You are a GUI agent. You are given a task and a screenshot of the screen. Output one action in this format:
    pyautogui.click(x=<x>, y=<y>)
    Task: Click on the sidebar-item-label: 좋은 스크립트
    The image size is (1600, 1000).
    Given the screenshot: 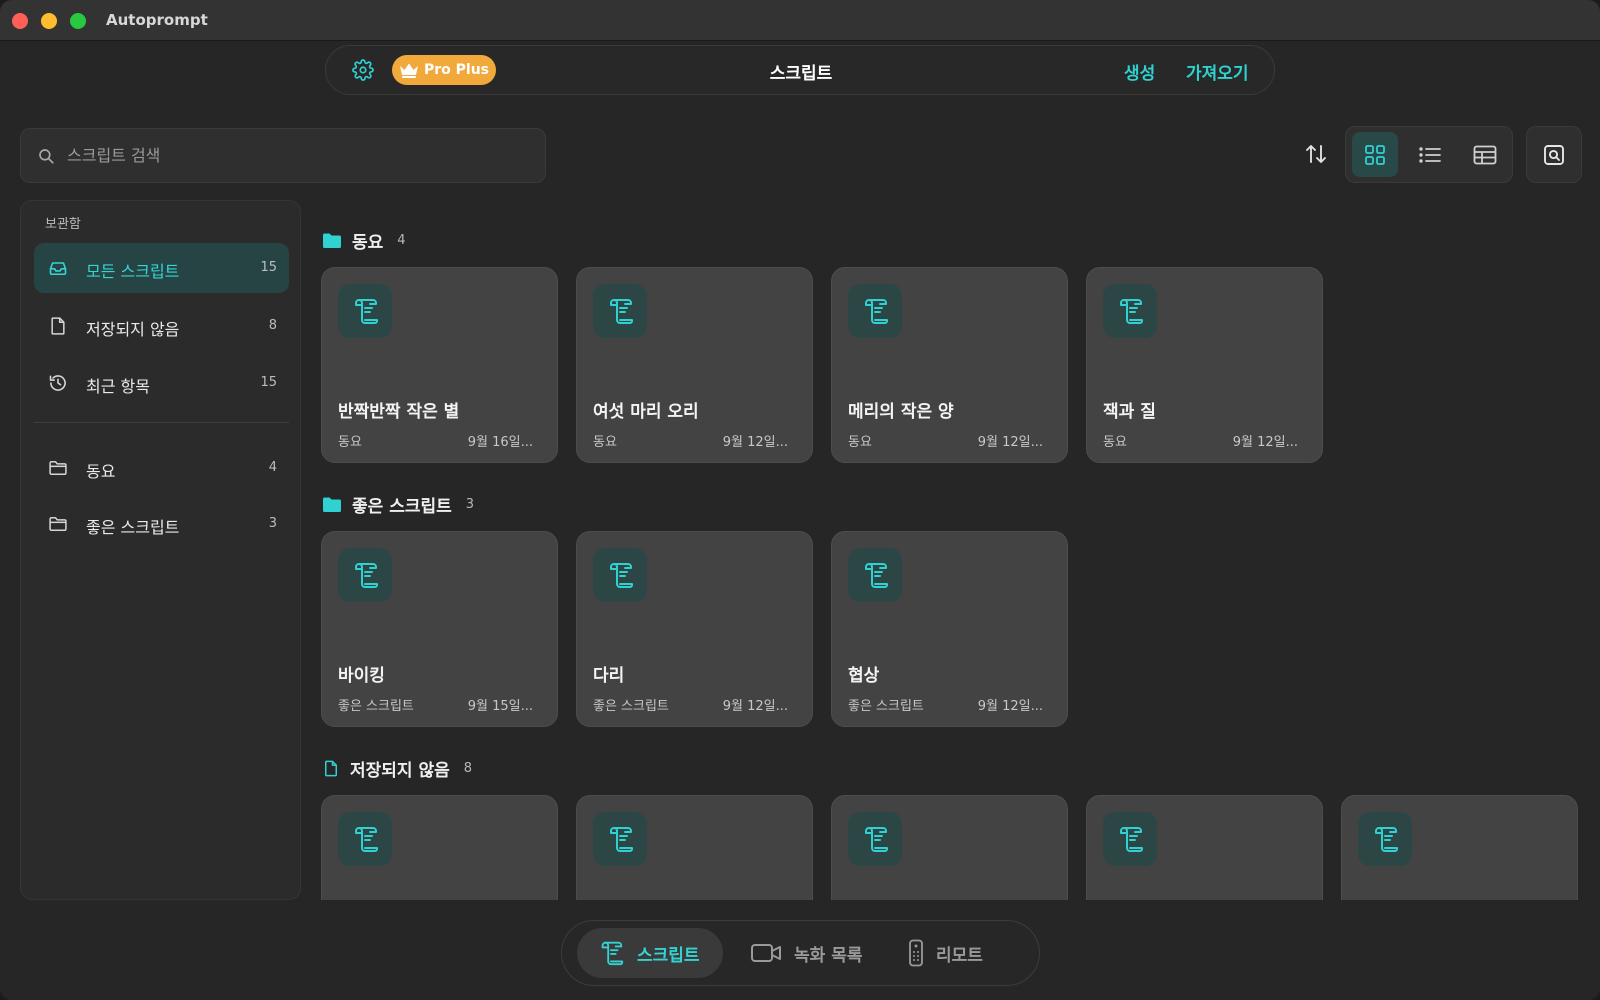 What is the action you would take?
    pyautogui.click(x=133, y=527)
    